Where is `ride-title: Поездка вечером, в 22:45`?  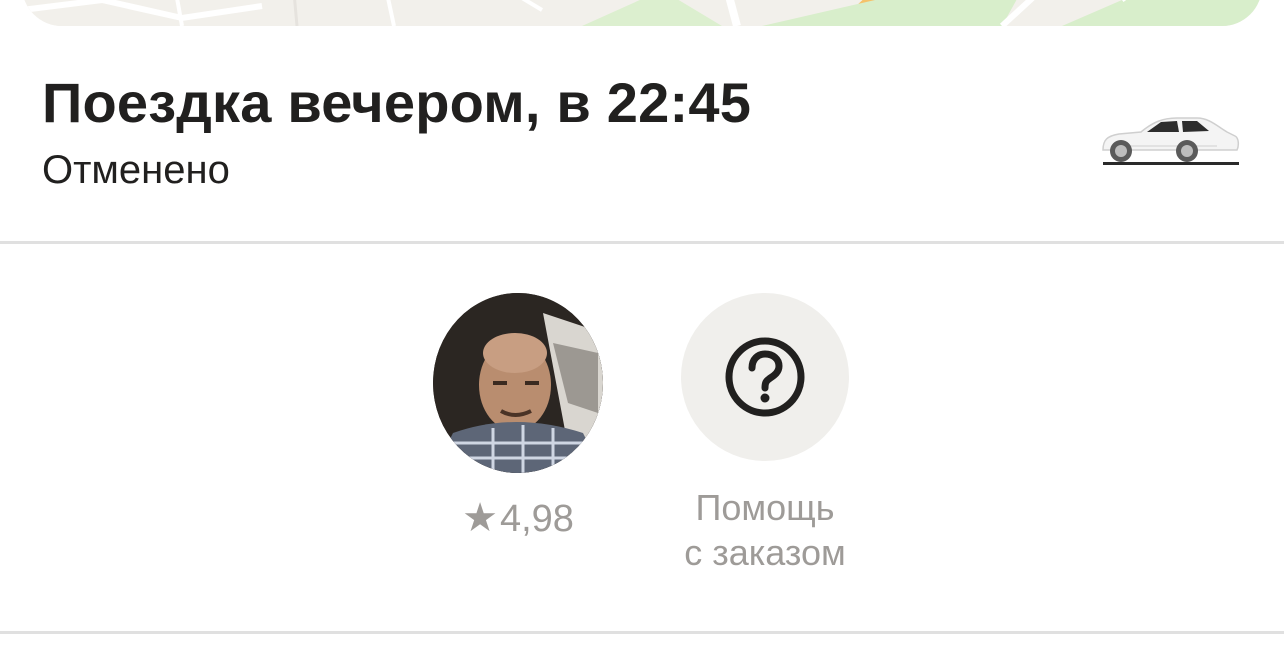 ride-title: Поездка вечером, в 22:45 is located at coordinates (397, 102).